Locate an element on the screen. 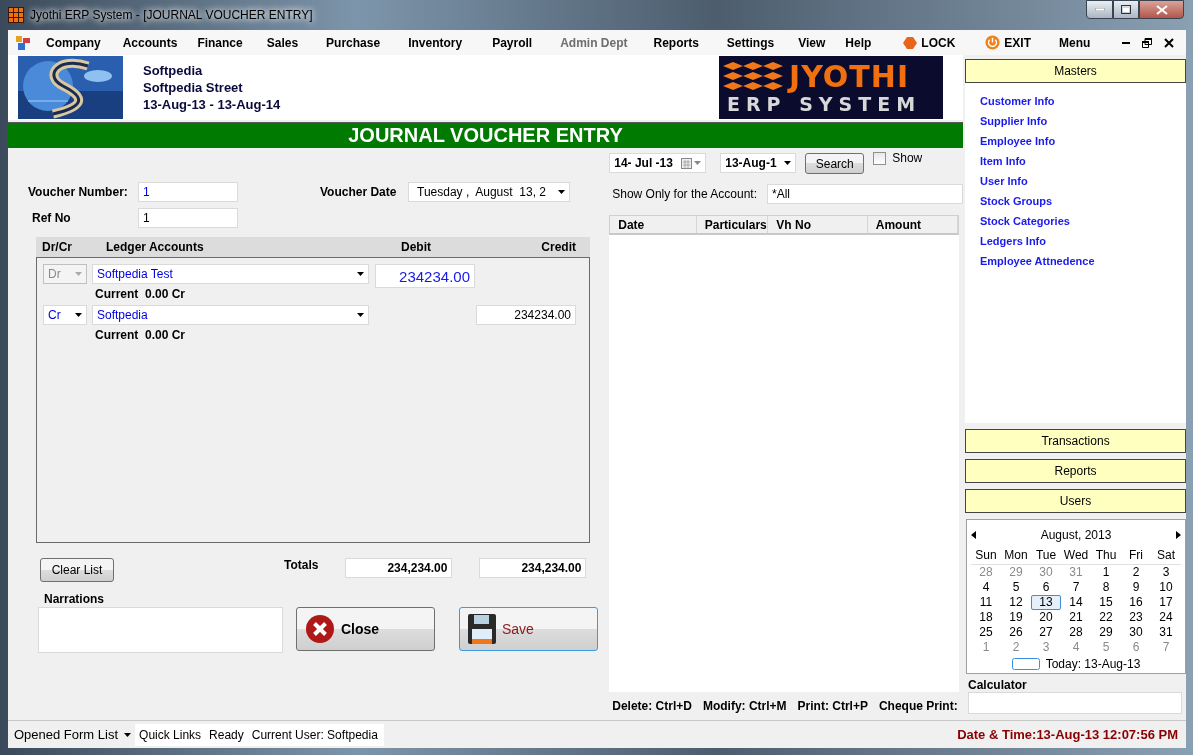 This screenshot has width=1193, height=755. lock-menu-item: LOCK is located at coordinates (929, 42).